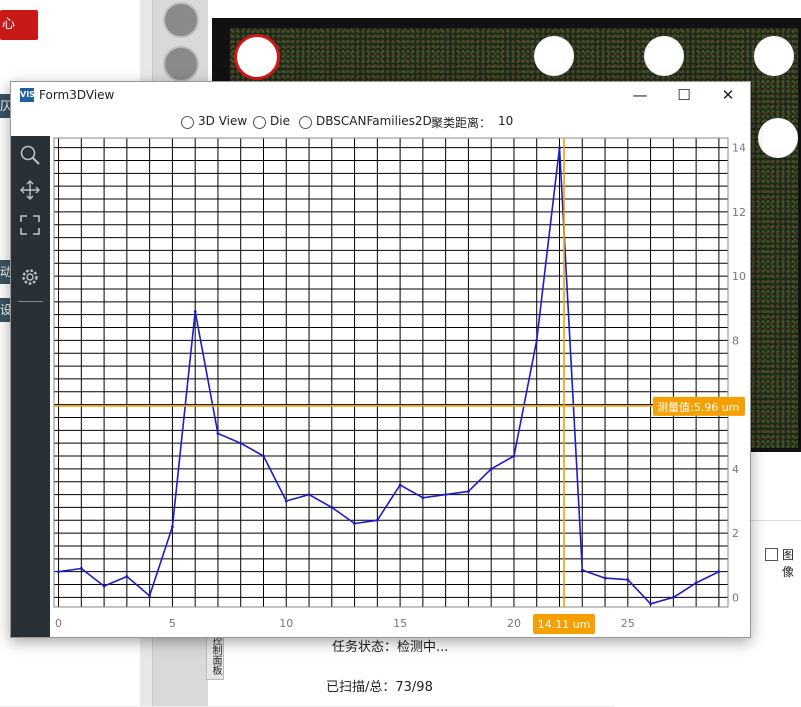 The image size is (801, 707). What do you see at coordinates (222, 121) in the screenshot?
I see `radio-3d-view-label: 3D View` at bounding box center [222, 121].